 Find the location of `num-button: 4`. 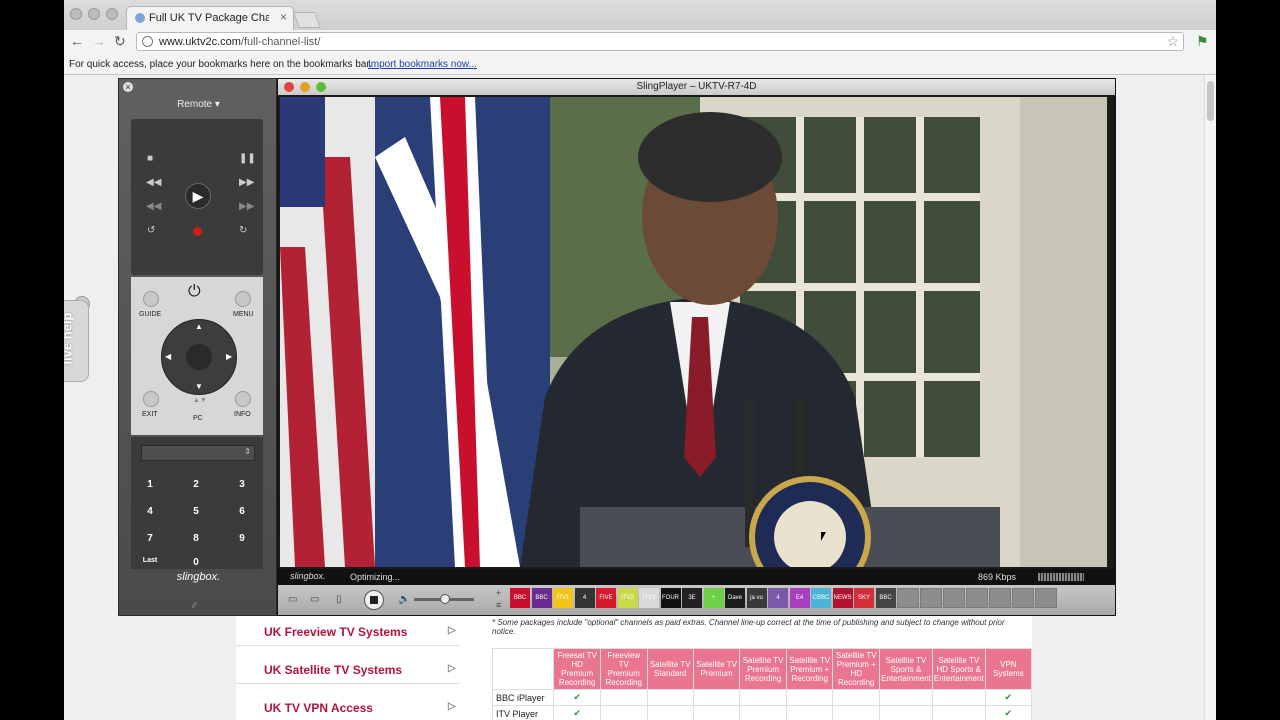

num-button: 4 is located at coordinates (150, 511).